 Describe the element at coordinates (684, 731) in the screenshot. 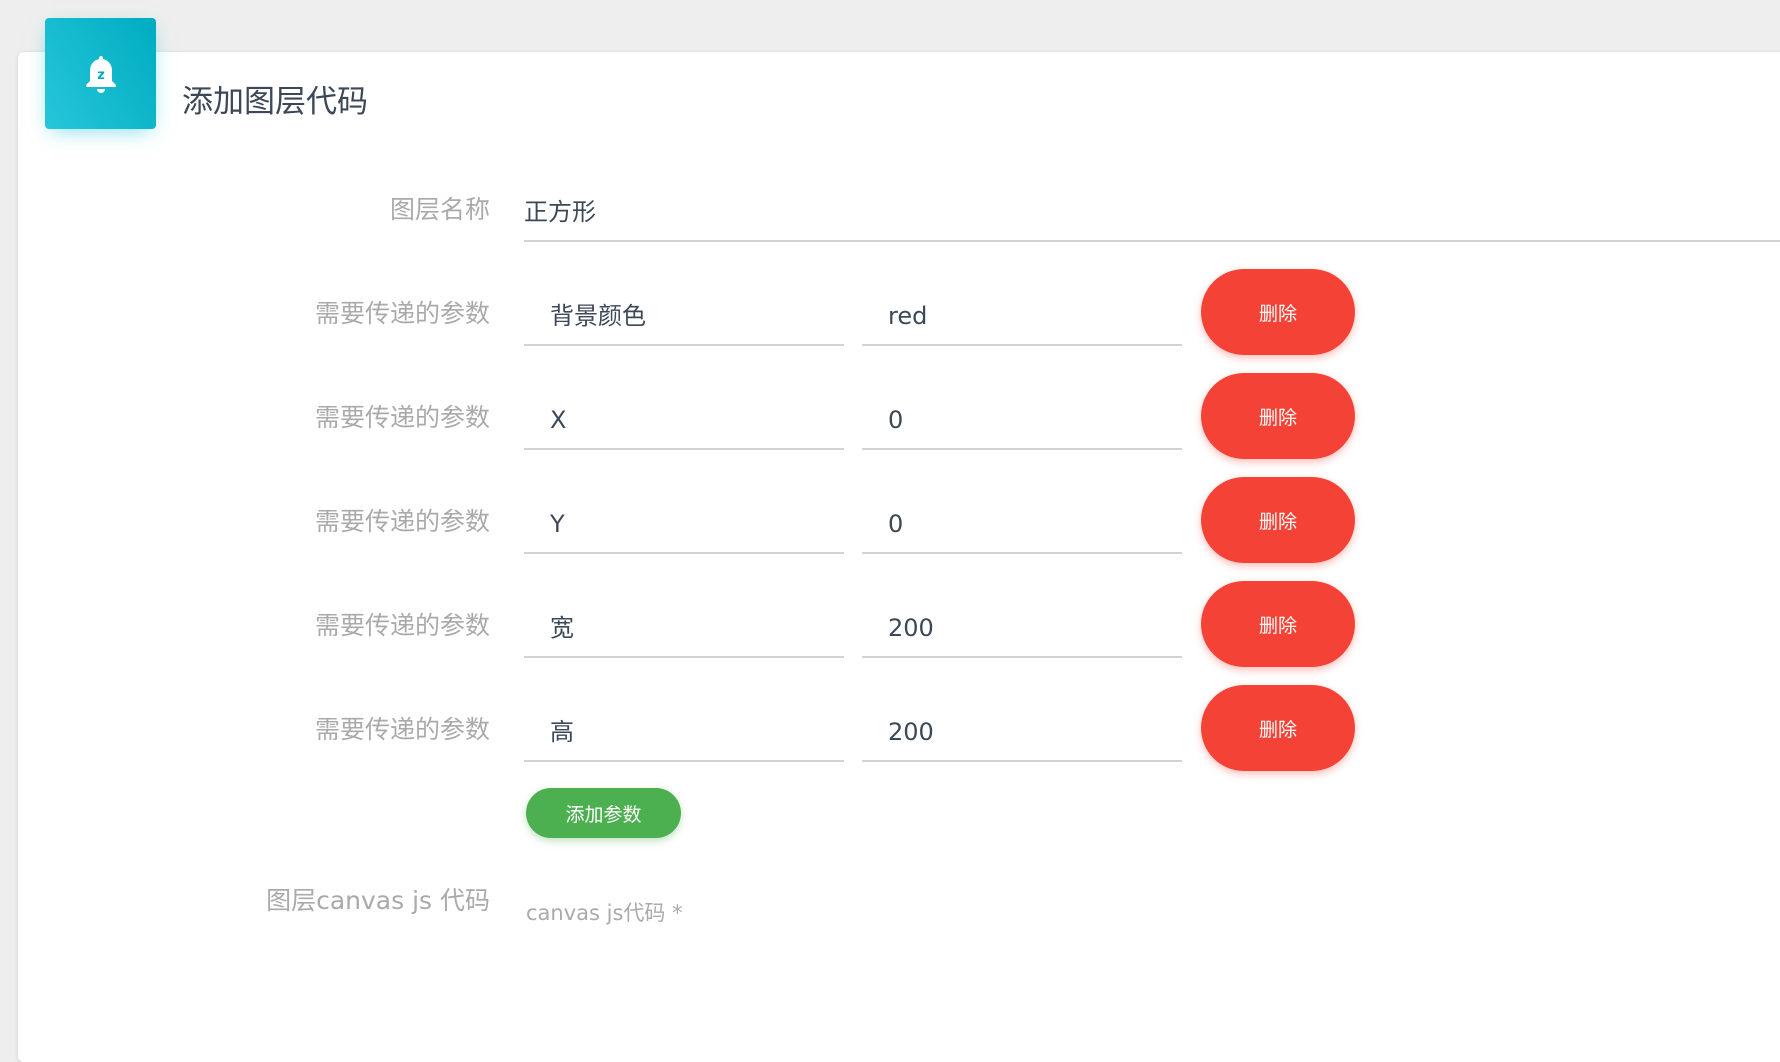

I see `param-key-field: 高` at that location.